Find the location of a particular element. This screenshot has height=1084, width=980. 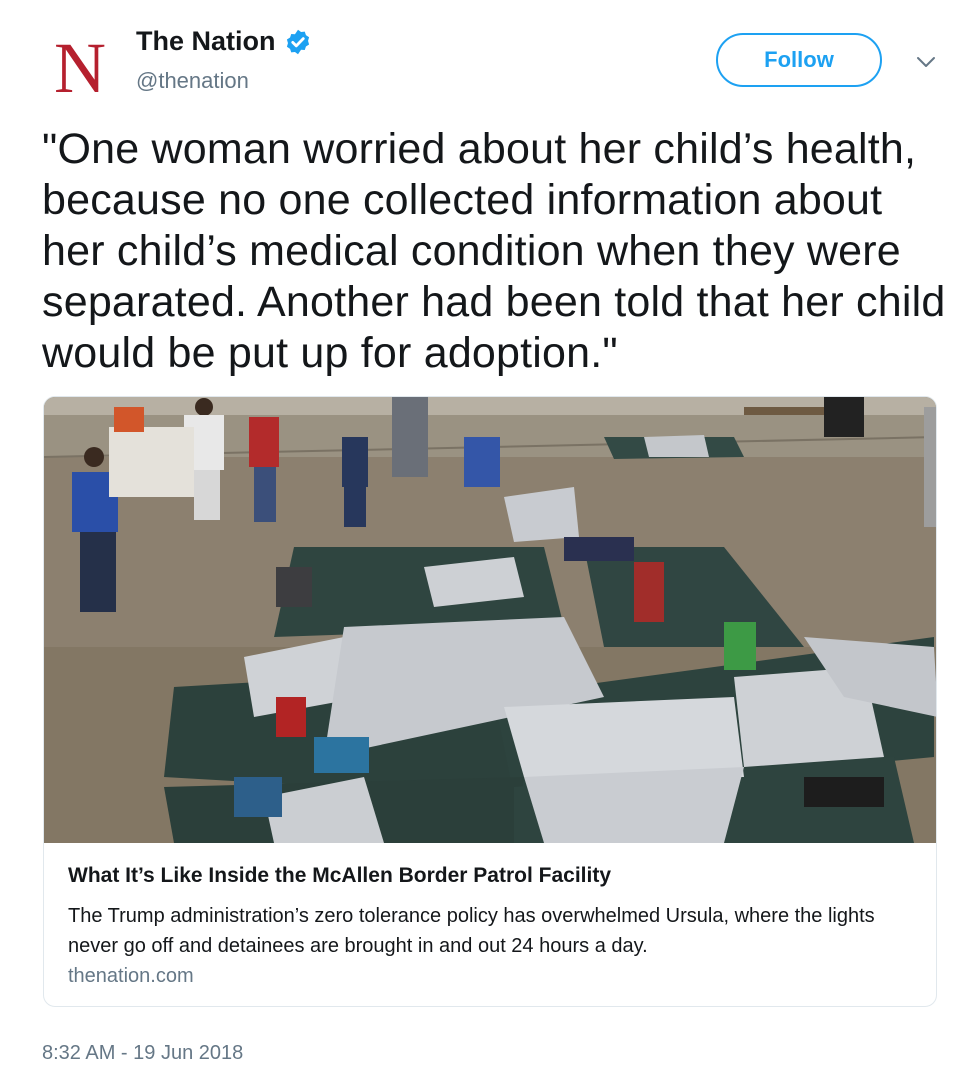

account-handle: @thenation is located at coordinates (192, 81).